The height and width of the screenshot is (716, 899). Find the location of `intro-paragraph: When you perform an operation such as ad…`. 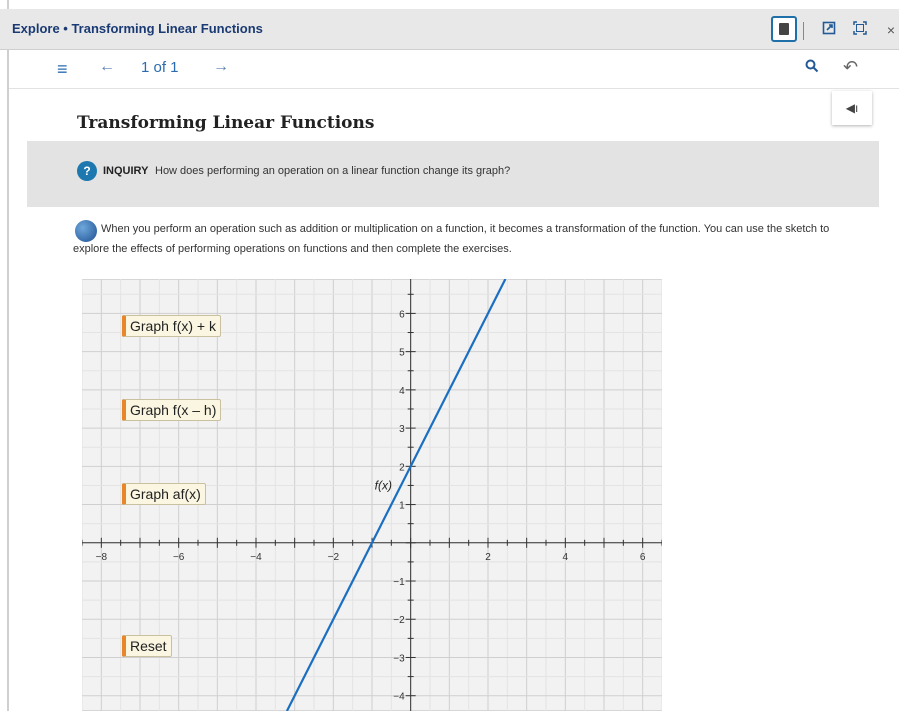

intro-paragraph: When you perform an operation such as ad… is located at coordinates (463, 239).